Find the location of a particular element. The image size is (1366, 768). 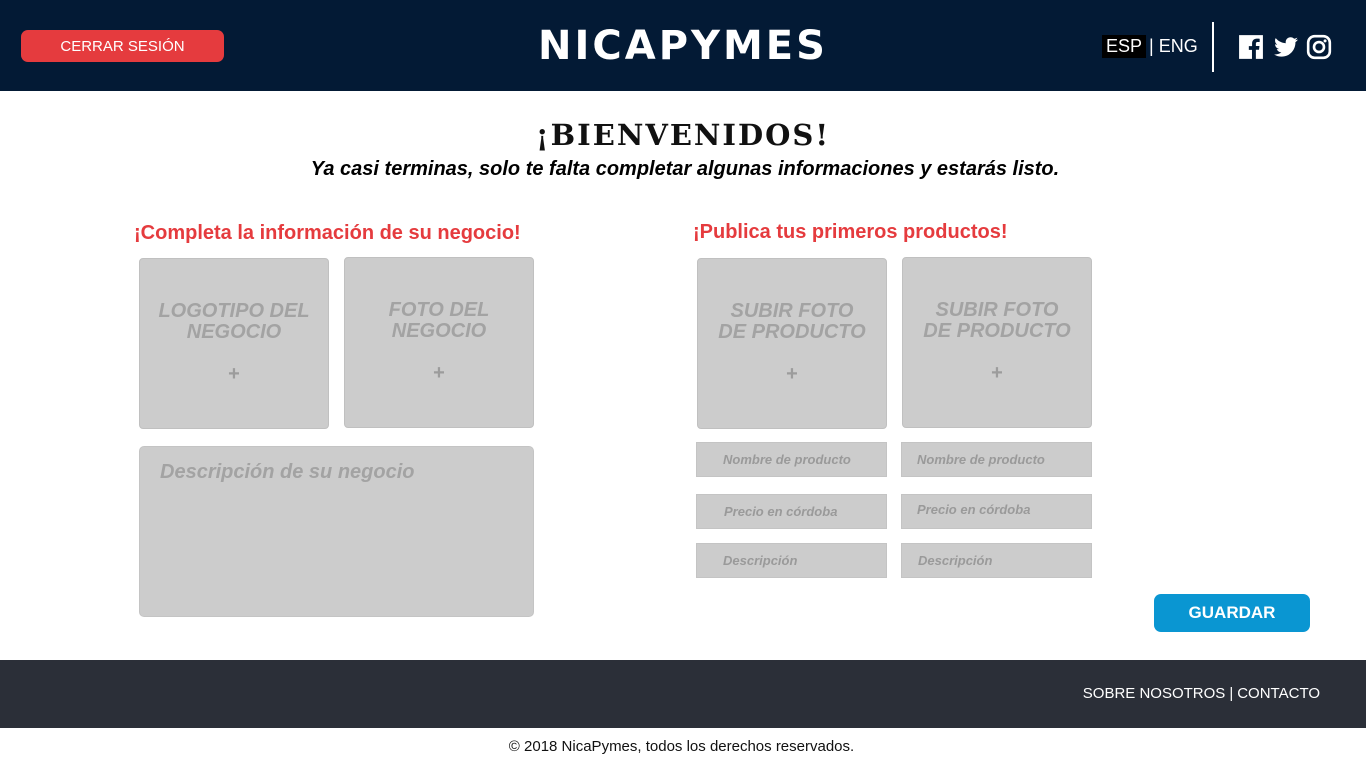

upload-product-photo-1: SUBIR FOTO DE PRODUCTO + is located at coordinates (792, 343).